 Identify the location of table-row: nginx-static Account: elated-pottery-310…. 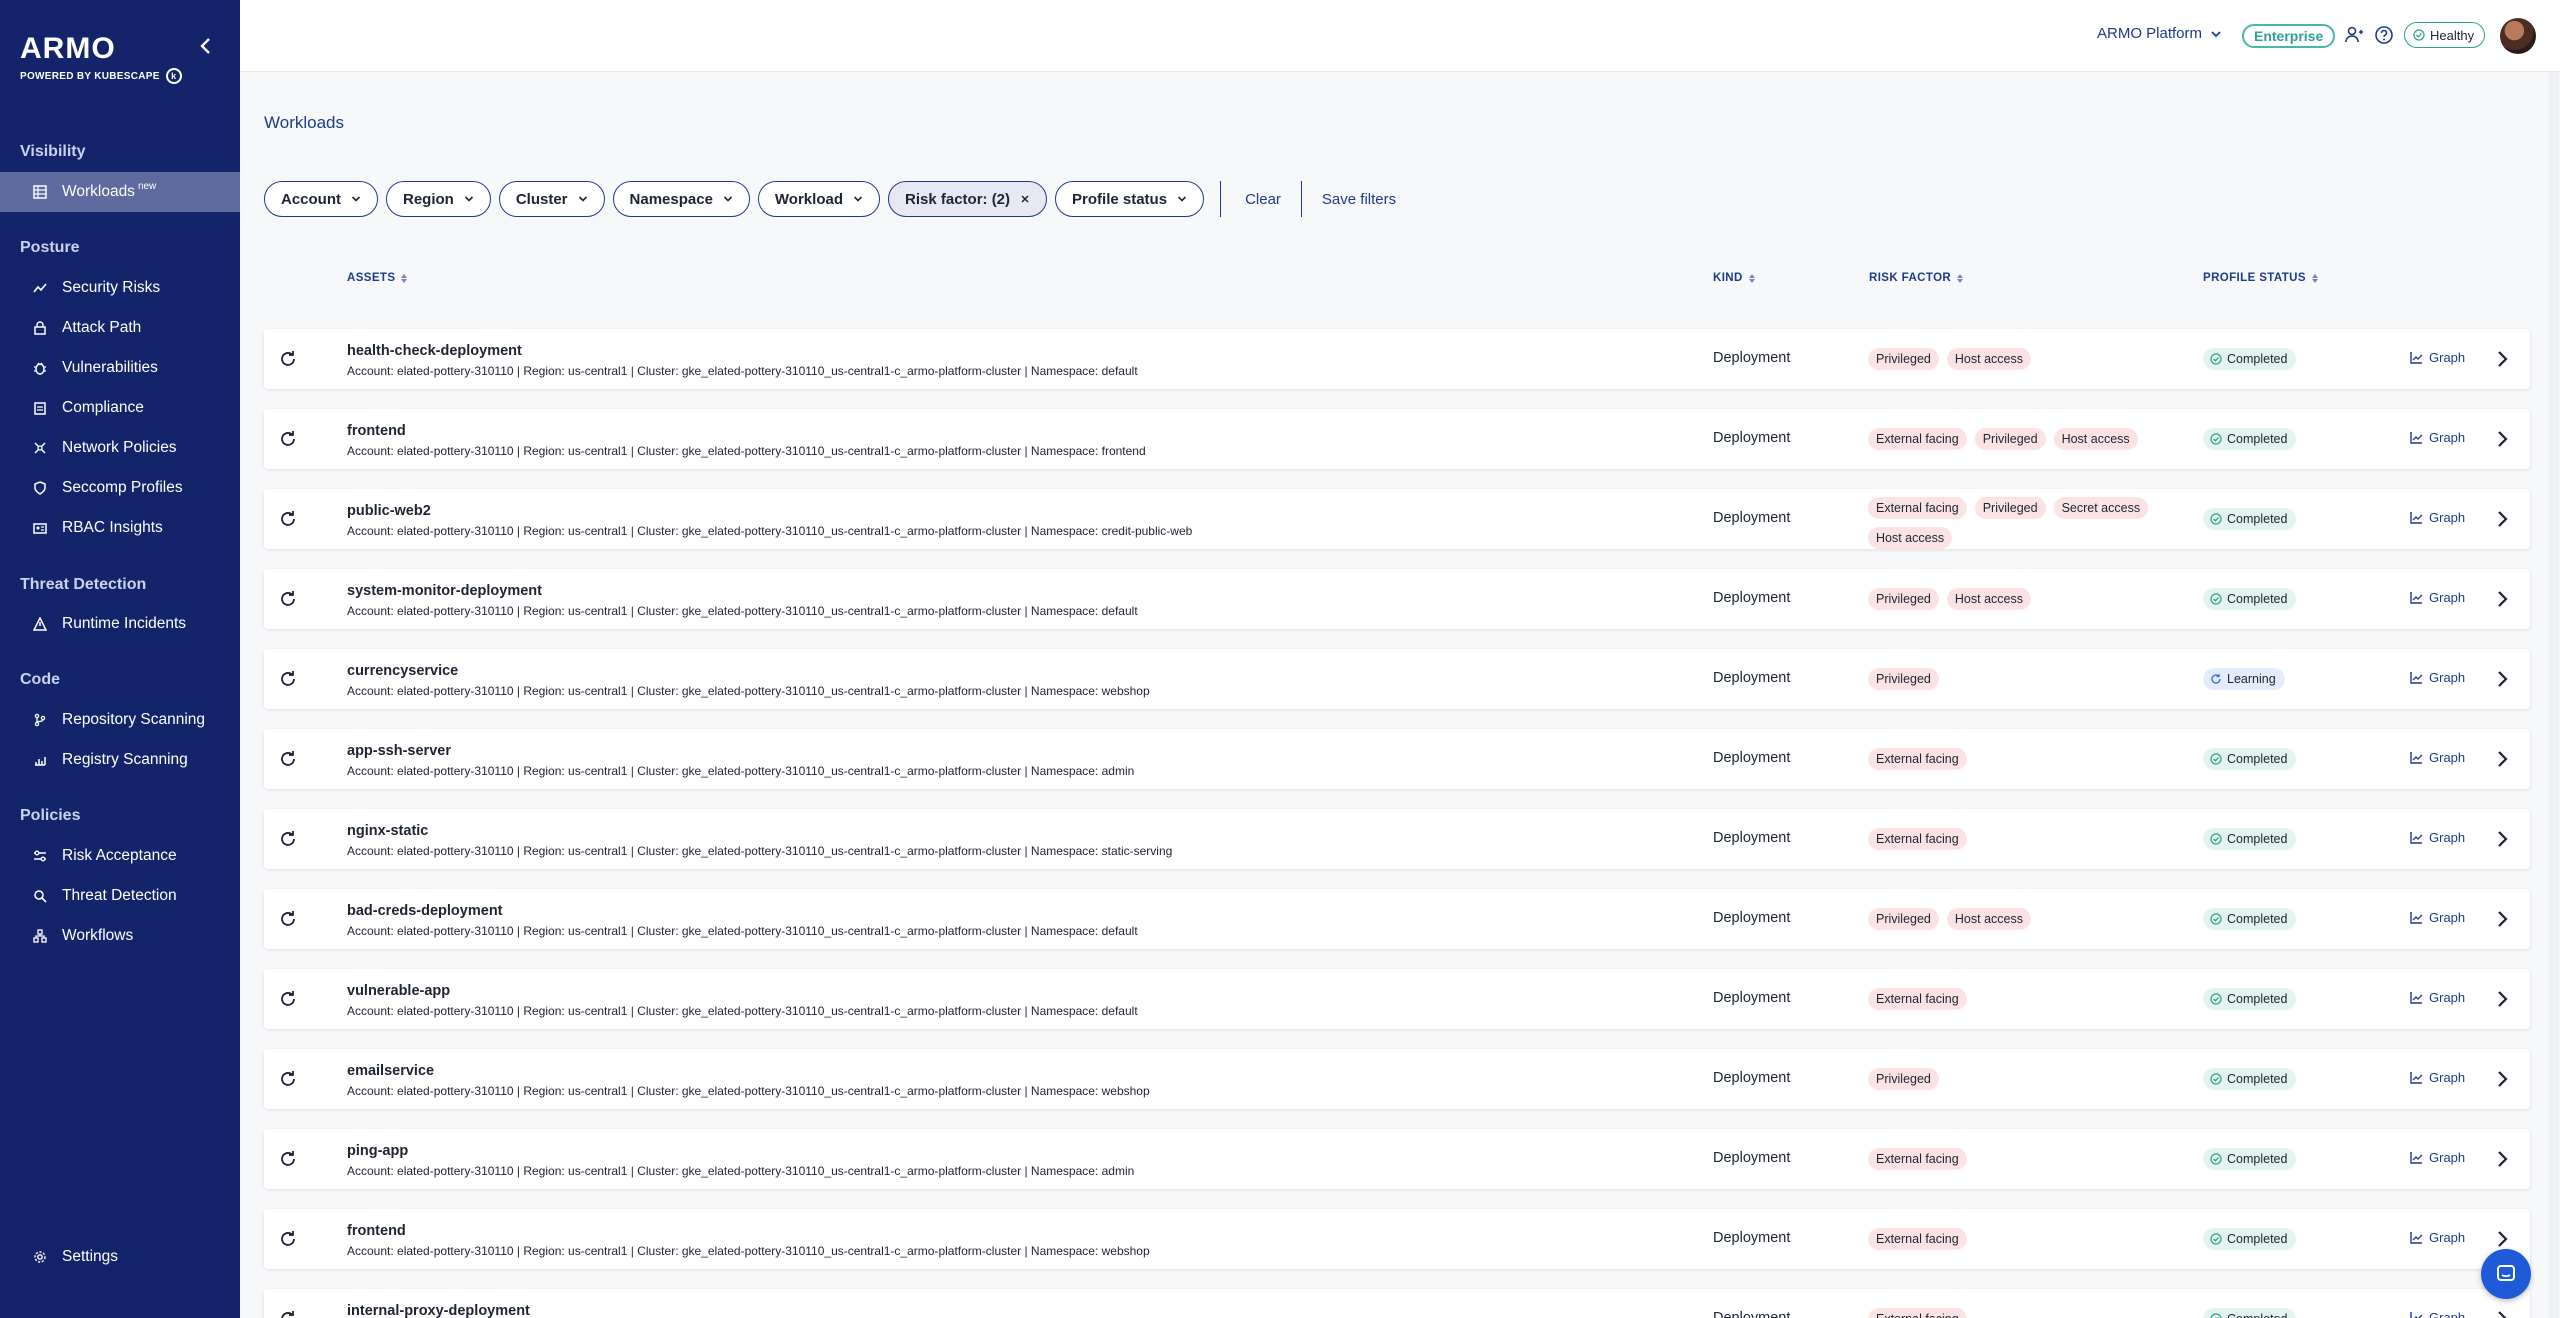
(1397, 839).